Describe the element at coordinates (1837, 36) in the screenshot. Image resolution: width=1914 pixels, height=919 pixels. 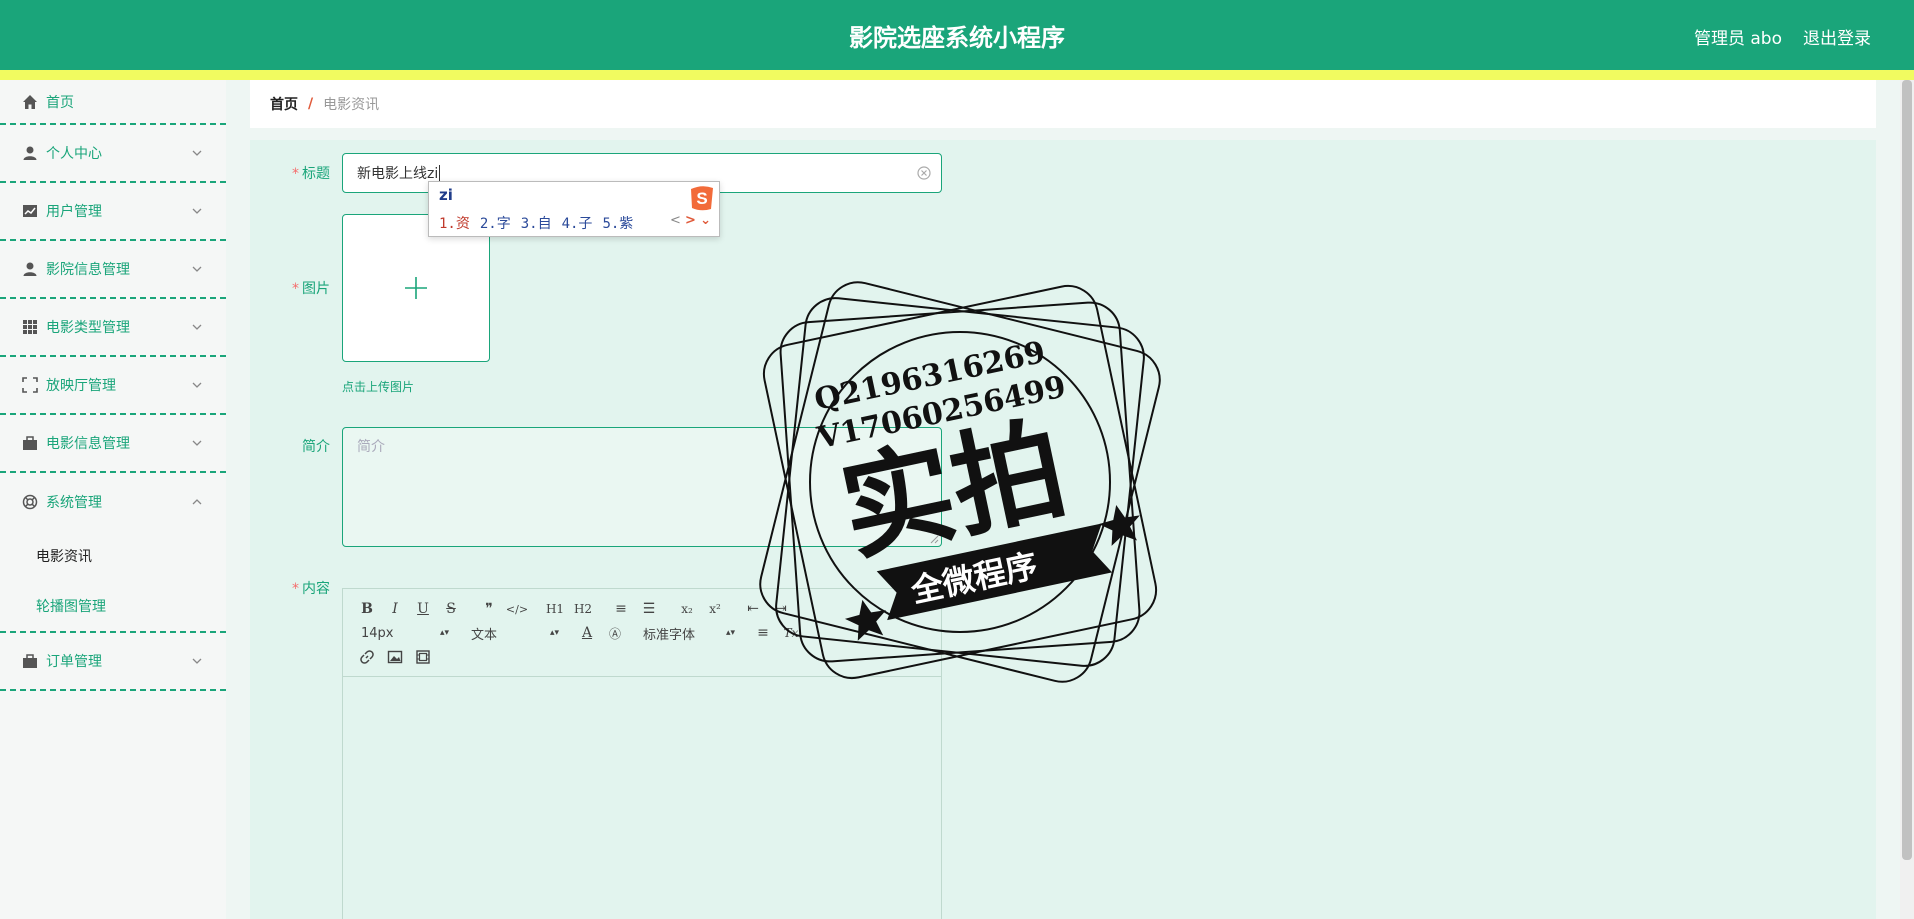
I see `logout-link: 退出登录` at that location.